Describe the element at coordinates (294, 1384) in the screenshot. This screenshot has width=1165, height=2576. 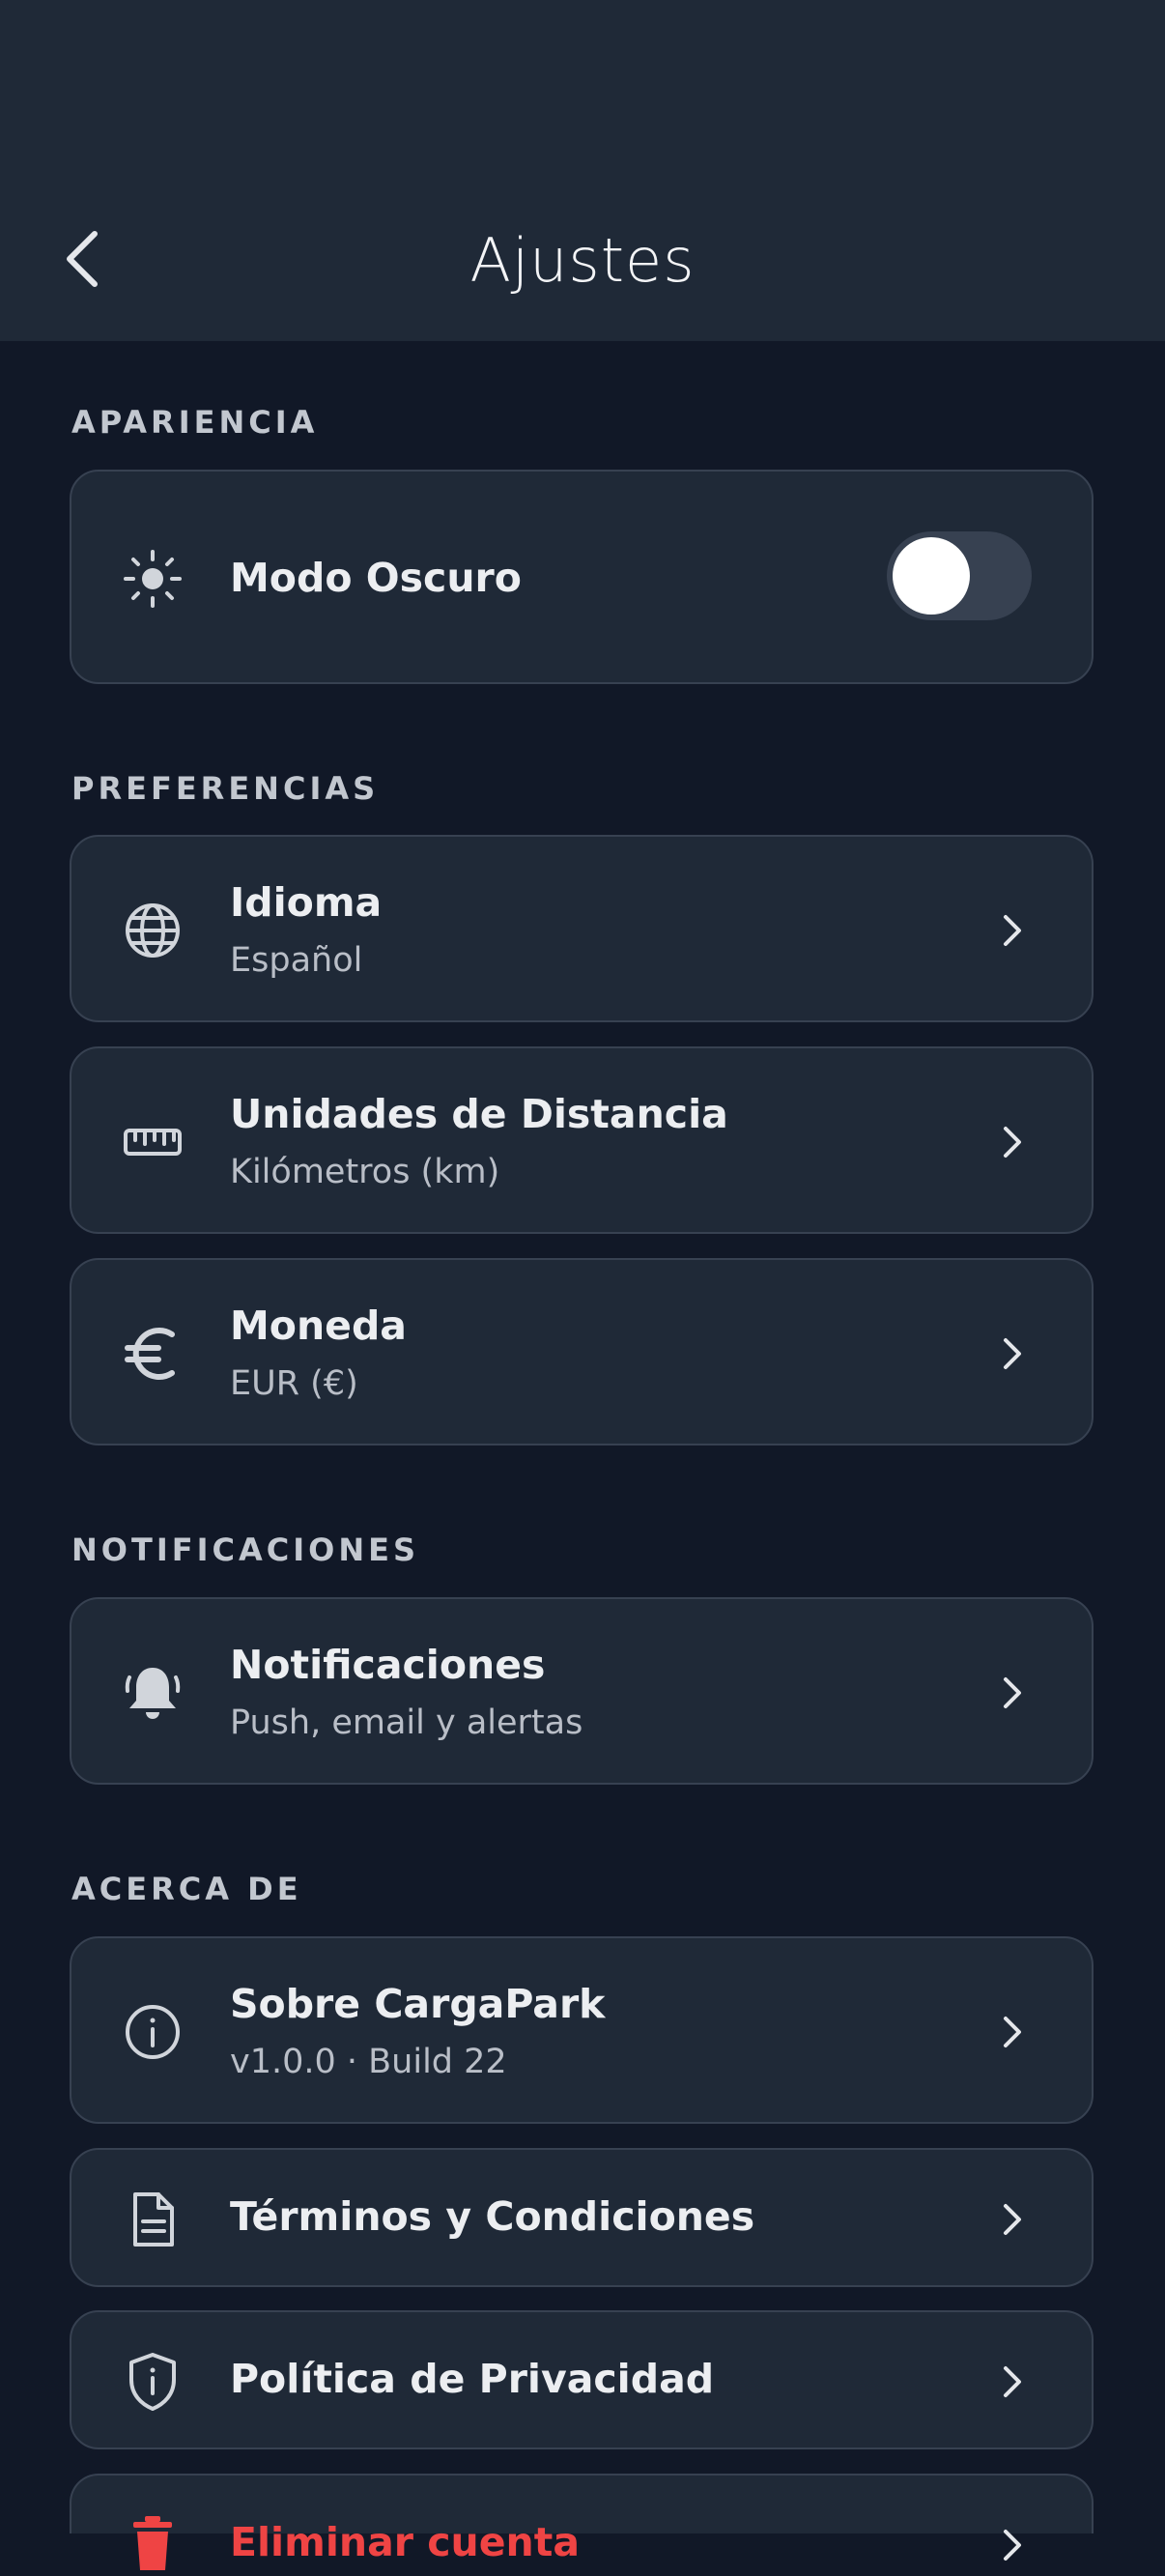
I see `currency-value: EUR (€)` at that location.